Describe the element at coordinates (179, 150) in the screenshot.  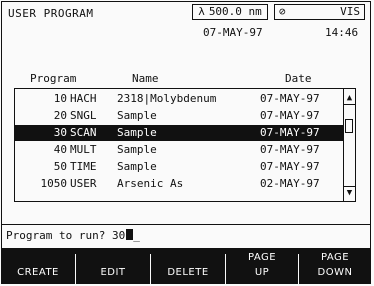
I see `table-row: 40 MULT Sample 07-MAY-97` at that location.